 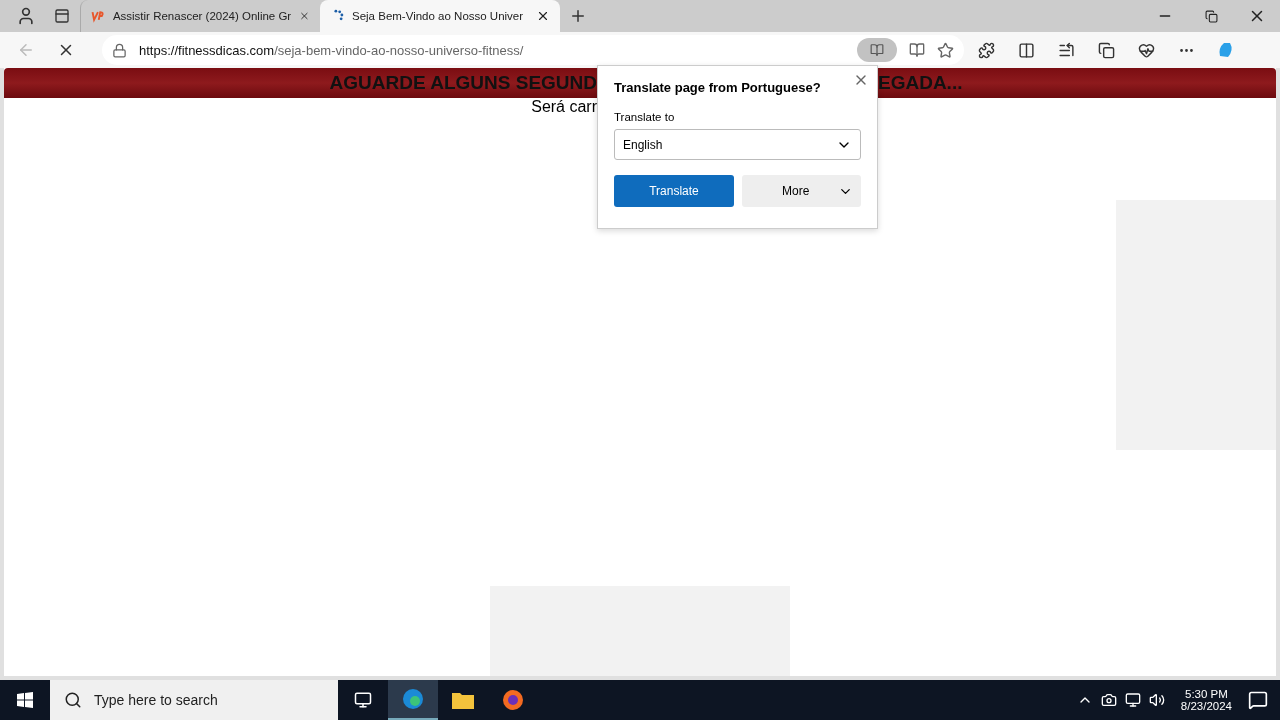 What do you see at coordinates (1206, 700) in the screenshot?
I see `clock: 5:30 PM 8/23/2024` at bounding box center [1206, 700].